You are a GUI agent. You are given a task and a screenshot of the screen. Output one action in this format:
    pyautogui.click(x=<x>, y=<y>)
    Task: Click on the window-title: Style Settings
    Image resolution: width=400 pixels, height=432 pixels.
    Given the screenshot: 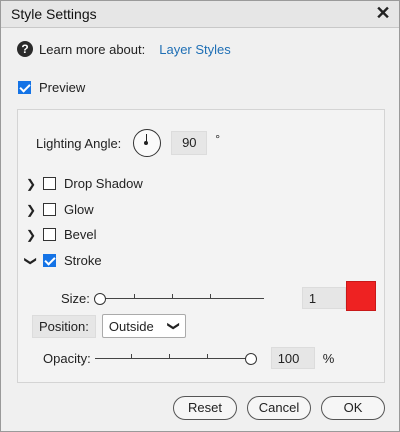 What is the action you would take?
    pyautogui.click(x=54, y=14)
    